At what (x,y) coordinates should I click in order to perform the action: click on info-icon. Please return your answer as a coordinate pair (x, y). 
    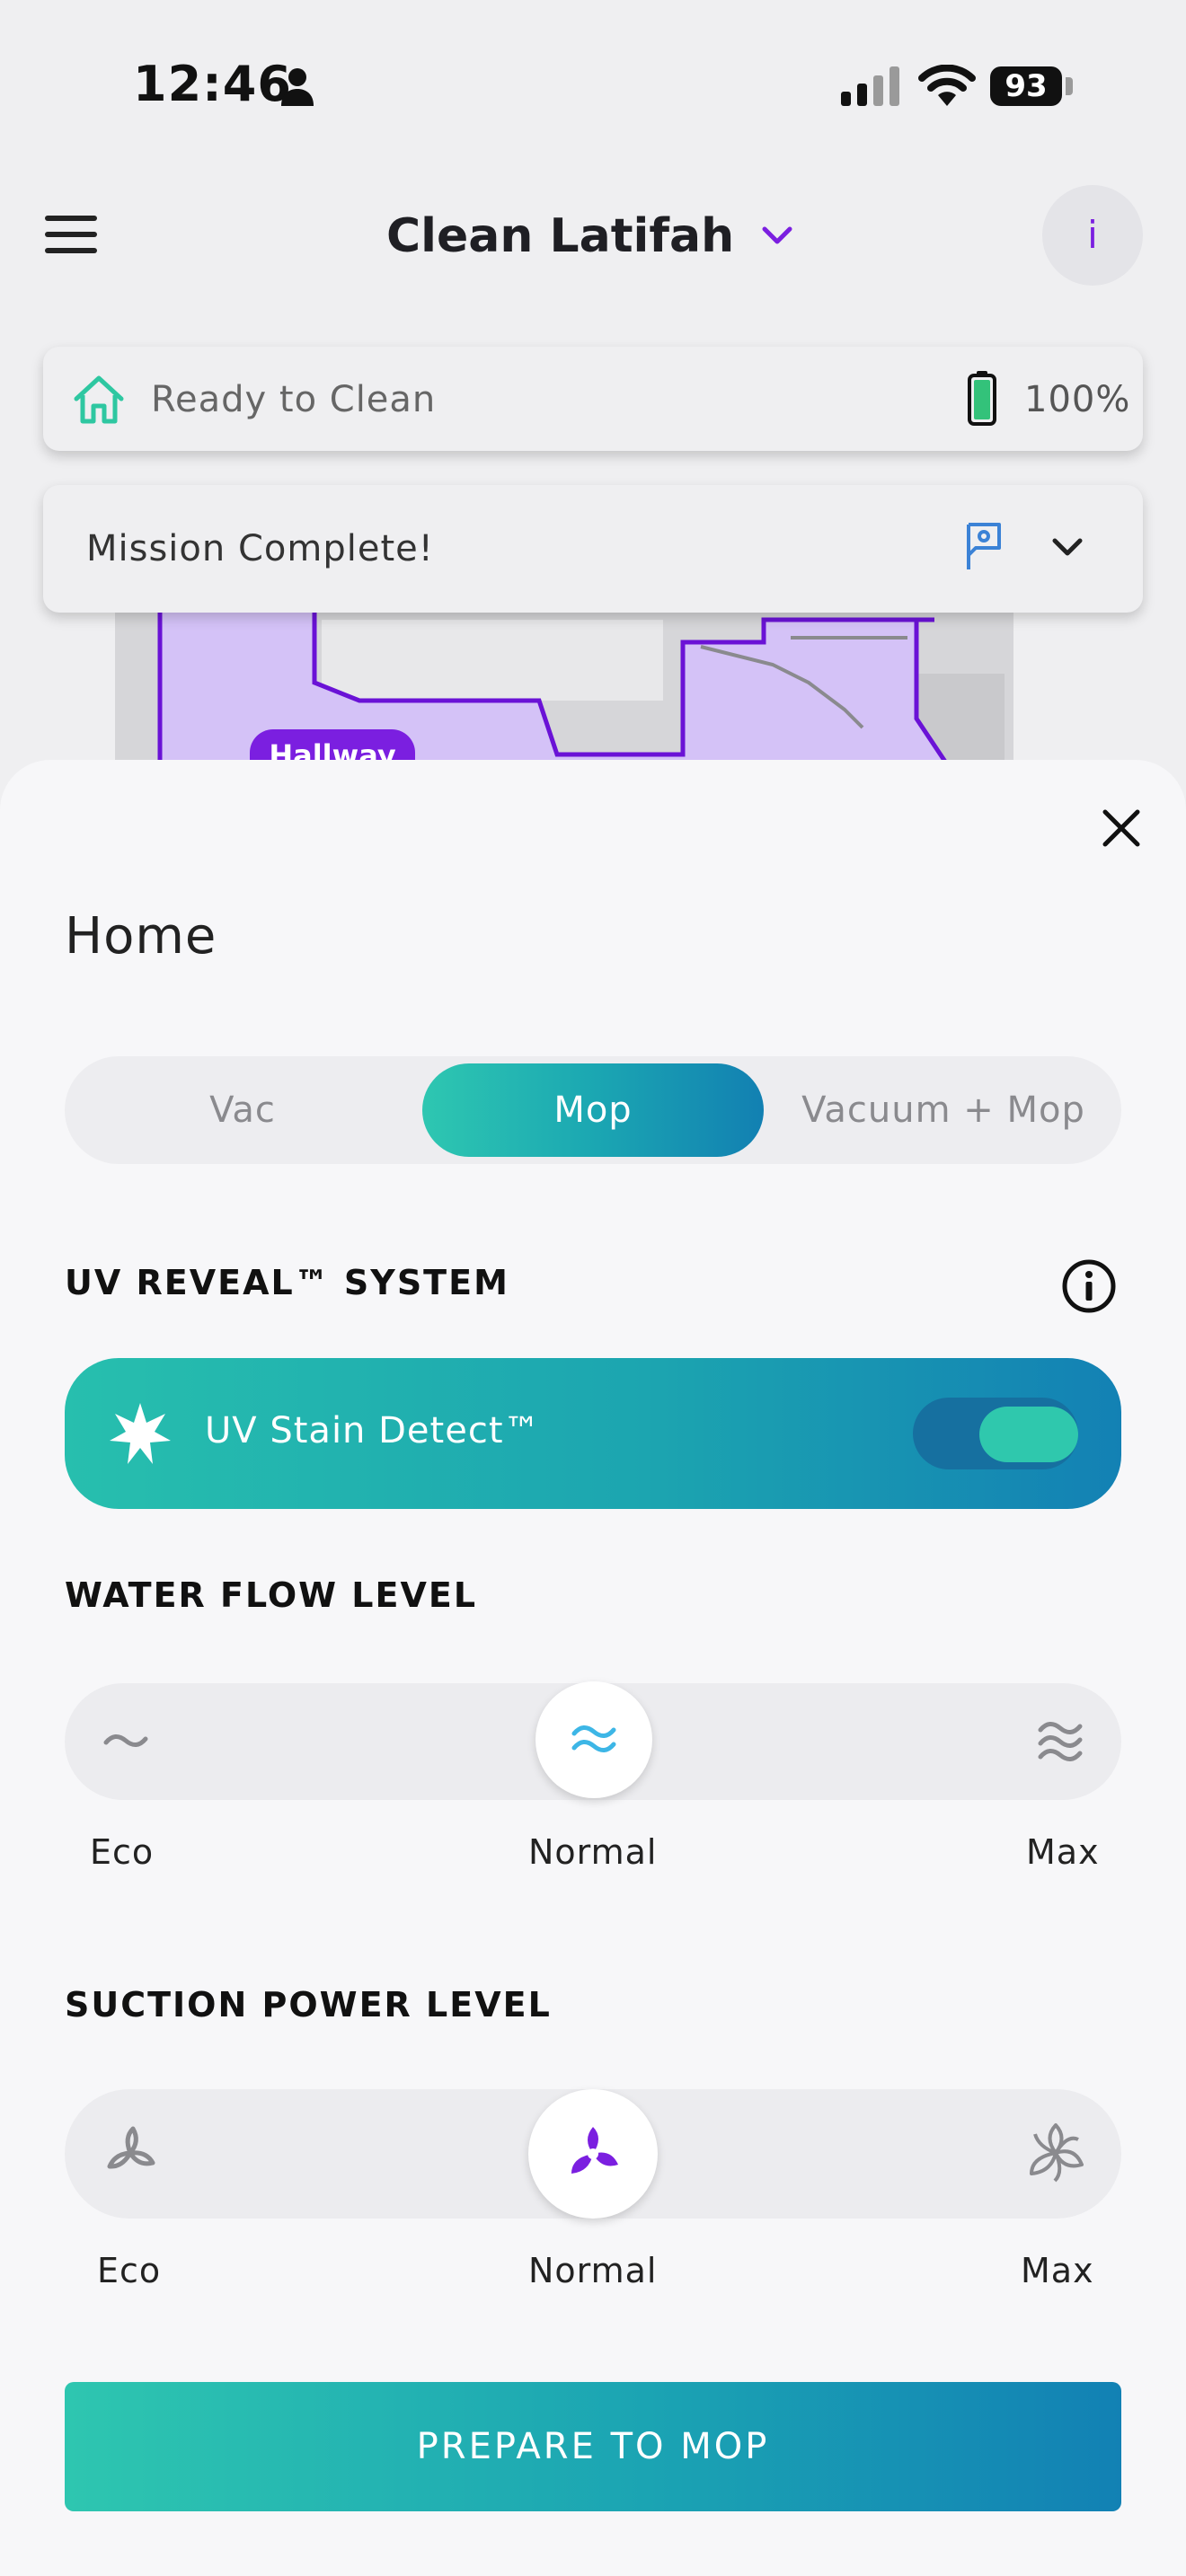
    Looking at the image, I should click on (1089, 1286).